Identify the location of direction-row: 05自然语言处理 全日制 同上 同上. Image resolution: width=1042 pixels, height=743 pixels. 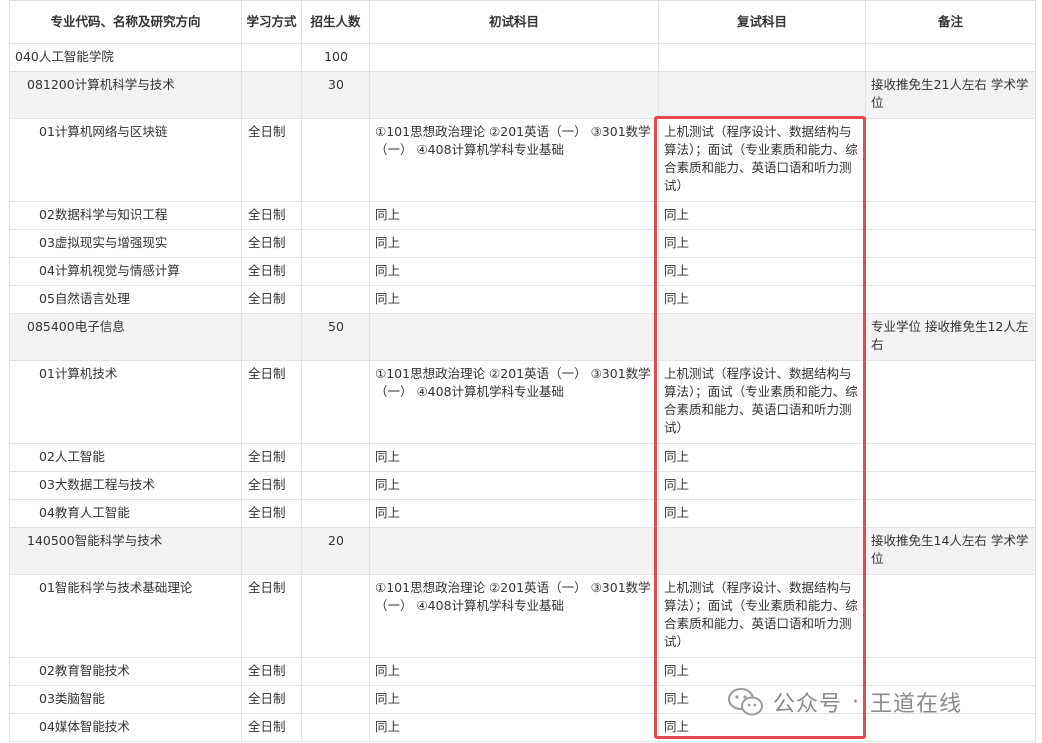
(522, 299).